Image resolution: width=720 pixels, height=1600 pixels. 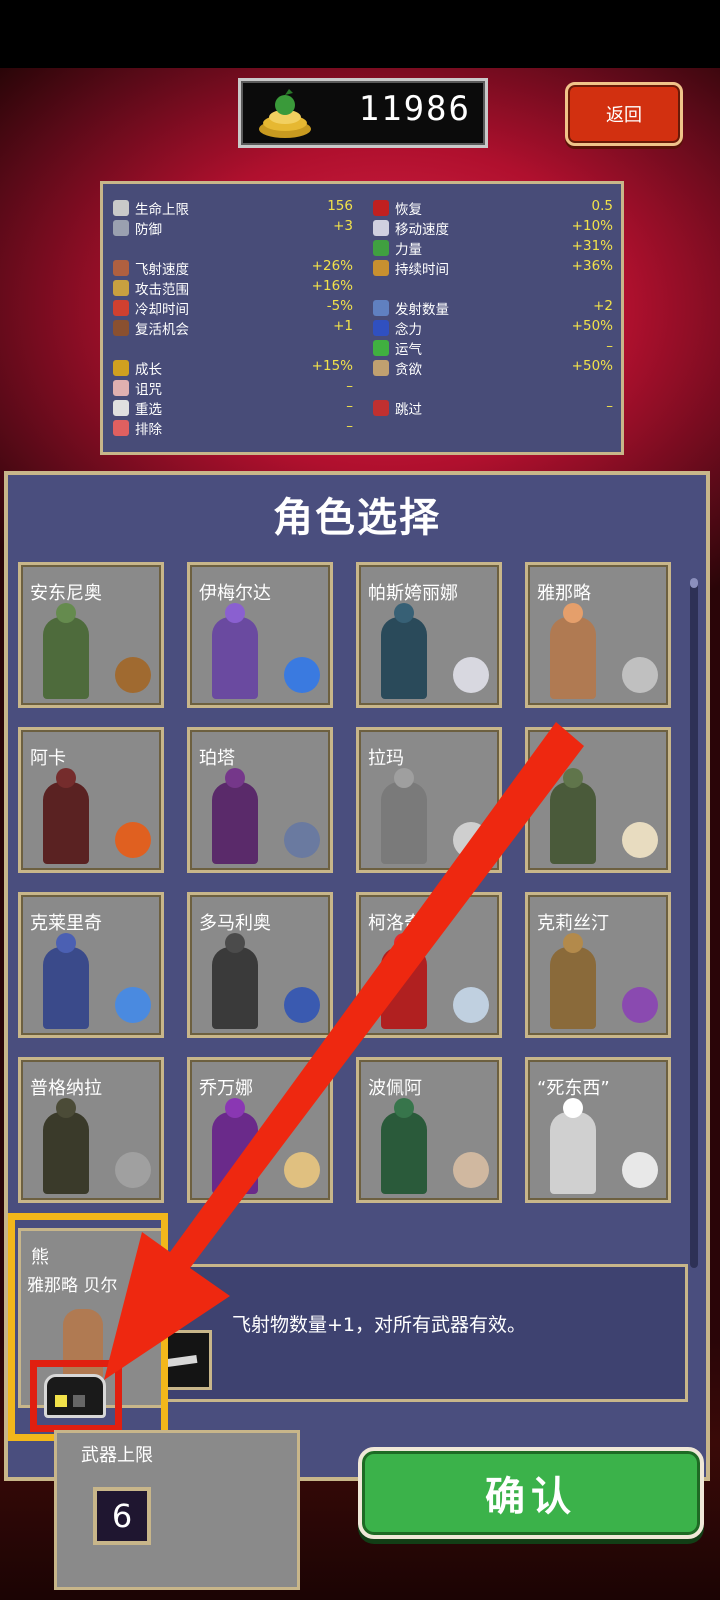 What do you see at coordinates (260, 1130) in the screenshot?
I see `character-card: 乔万娜` at bounding box center [260, 1130].